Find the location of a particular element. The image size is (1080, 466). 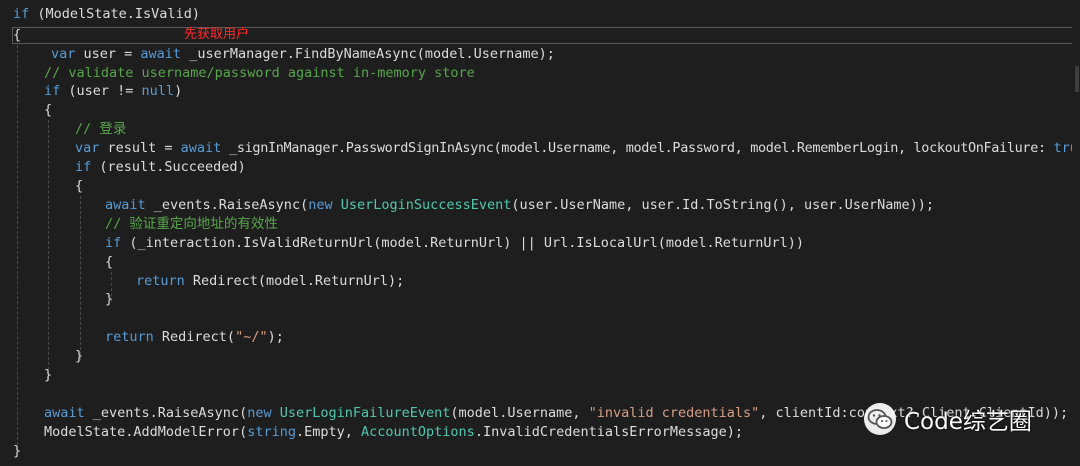

code-line: return Redirect("~/"); is located at coordinates (592, 337).